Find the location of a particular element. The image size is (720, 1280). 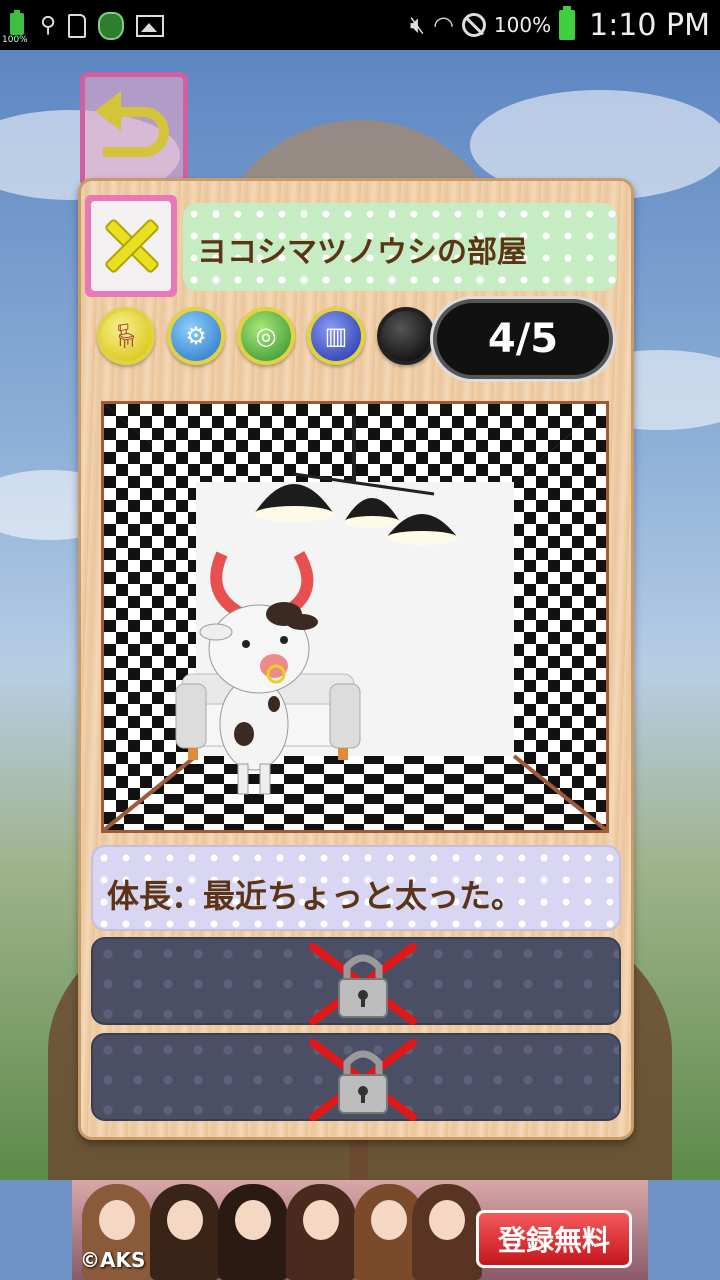

register-free-label: 登録無料 is located at coordinates (553, 1240).